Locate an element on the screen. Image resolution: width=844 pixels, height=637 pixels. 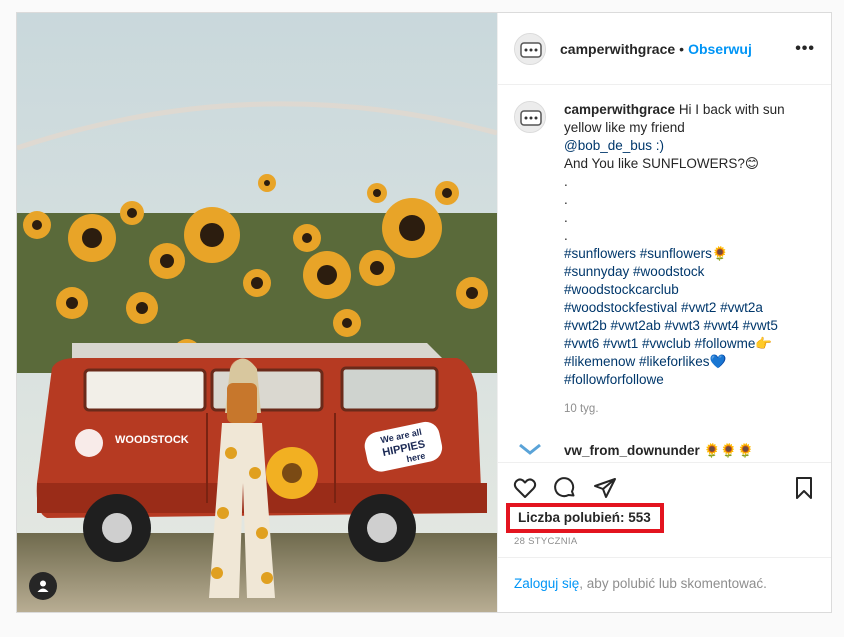
header-username: camperwithgrace is located at coordinates (617, 49).